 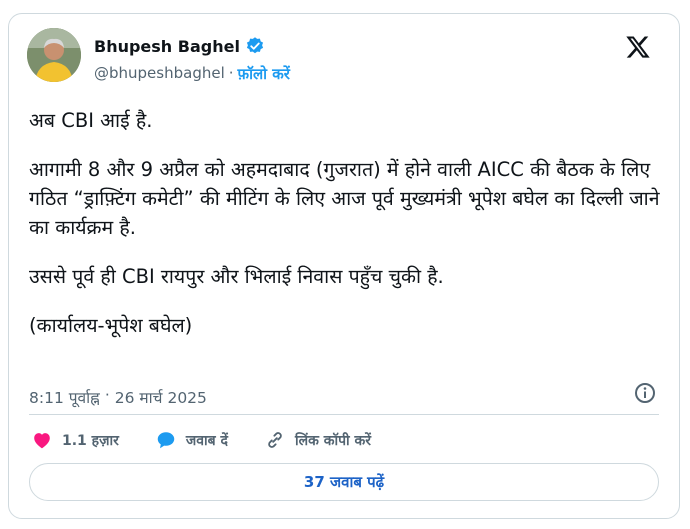 I want to click on divider, so click(x=344, y=414).